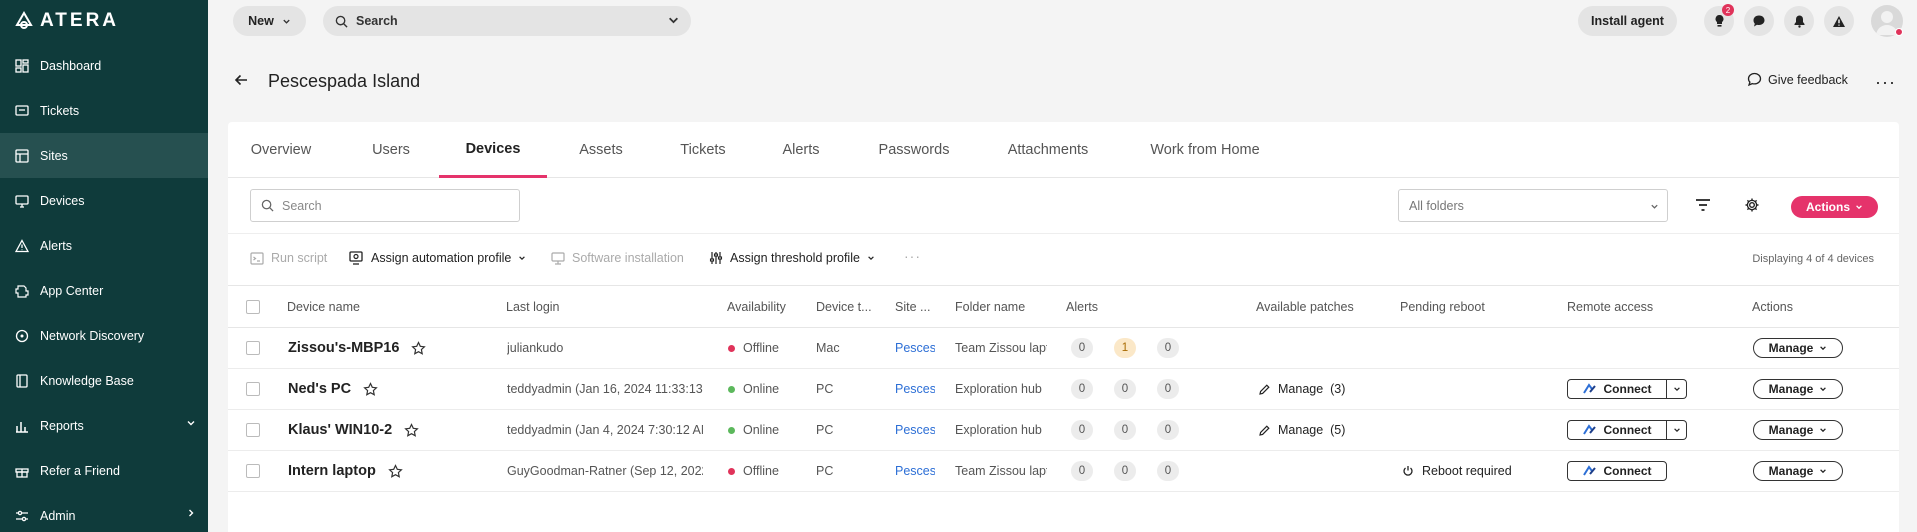 The height and width of the screenshot is (532, 1917). I want to click on manage-patches-link: Manage (3), so click(1301, 389).